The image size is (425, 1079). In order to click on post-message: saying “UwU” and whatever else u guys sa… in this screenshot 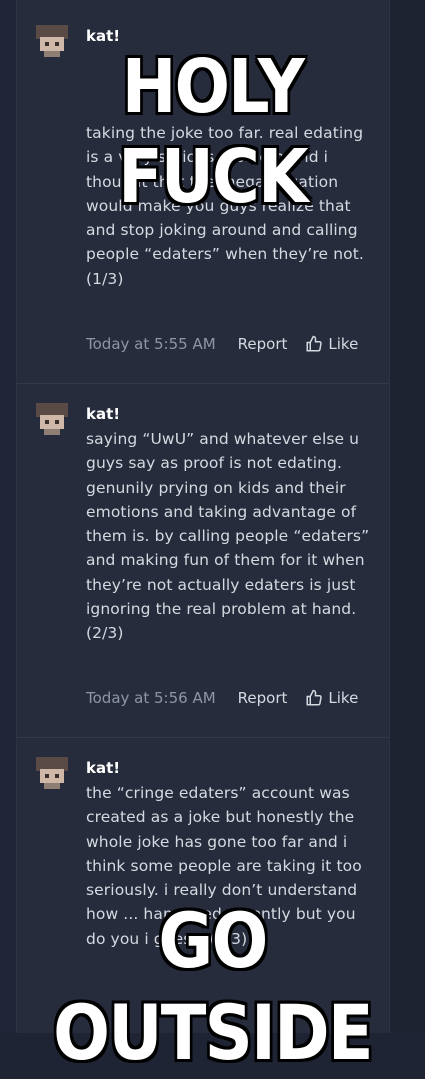, I will do `click(228, 536)`.